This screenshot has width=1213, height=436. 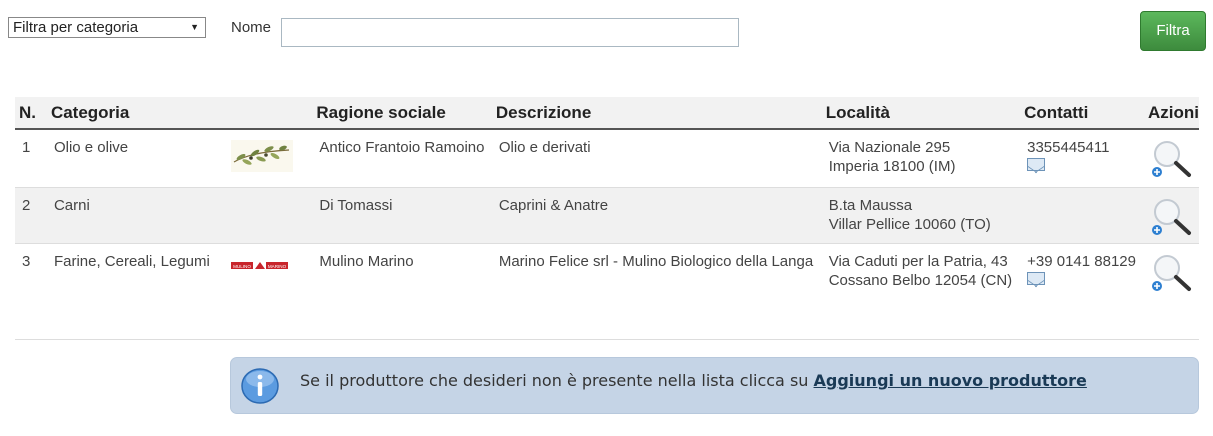 I want to click on row-city: Cossano Belbo 12054 (CN), so click(x=920, y=280).